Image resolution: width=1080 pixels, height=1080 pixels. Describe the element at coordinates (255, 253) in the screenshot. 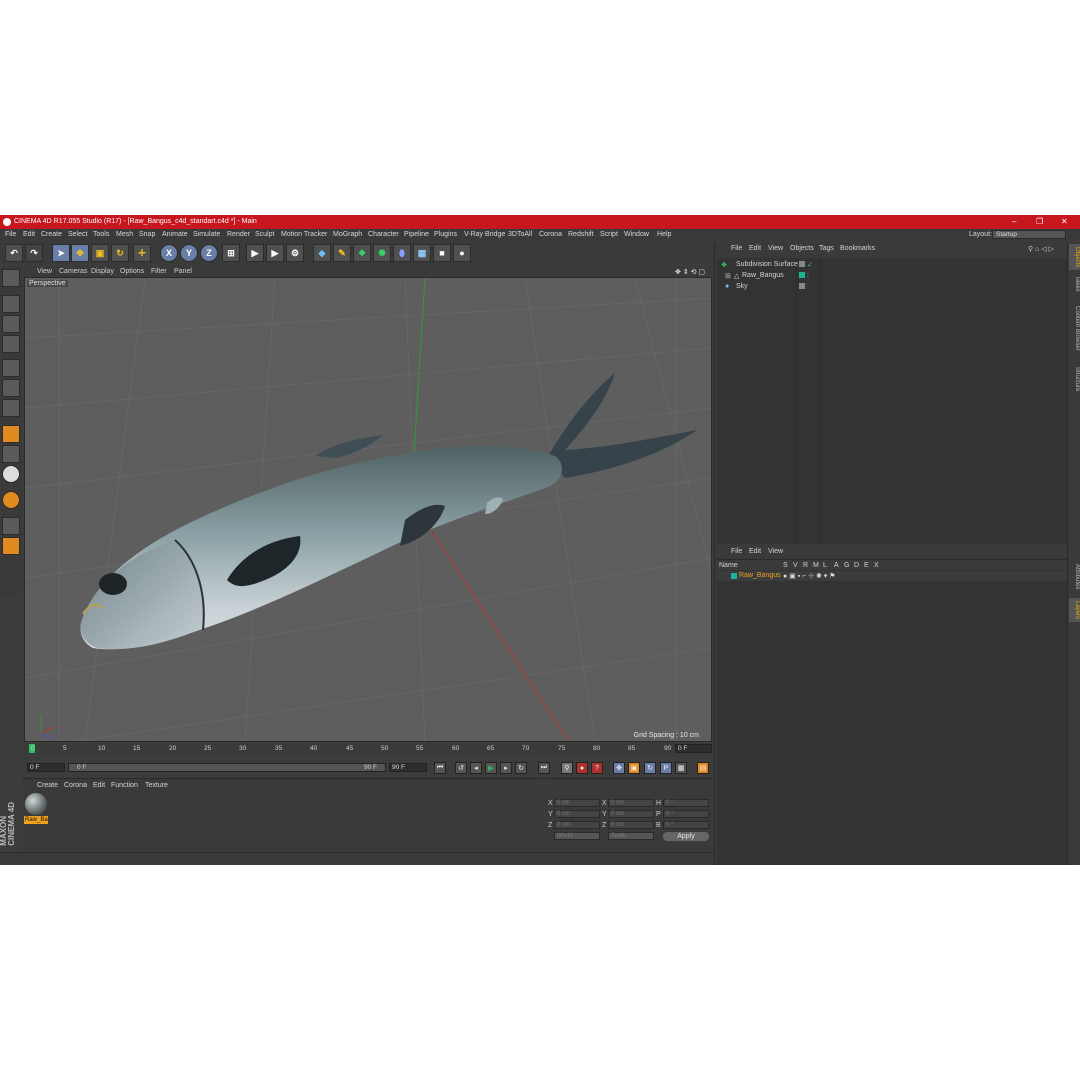

I see `render-view-icon: ▶` at that location.